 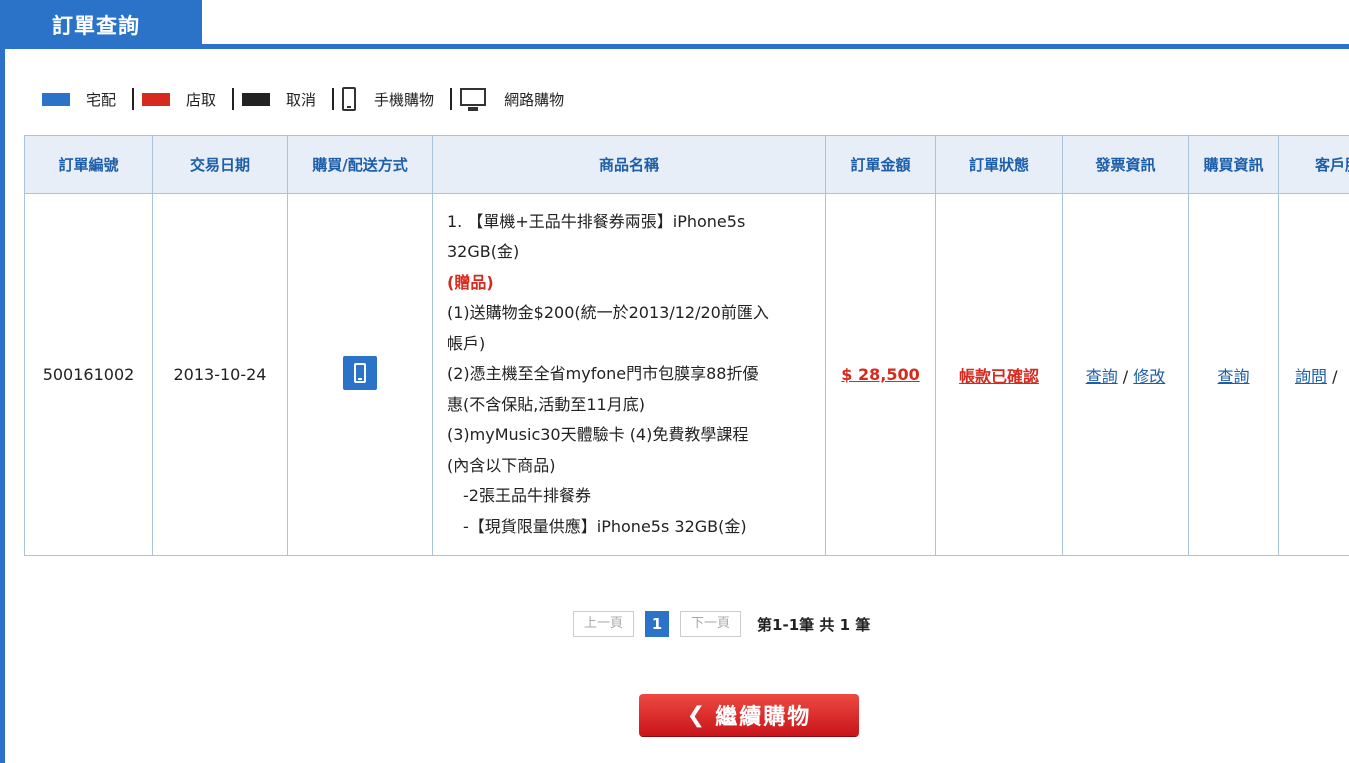 What do you see at coordinates (880, 164) in the screenshot?
I see `col-amount: 訂單金額` at bounding box center [880, 164].